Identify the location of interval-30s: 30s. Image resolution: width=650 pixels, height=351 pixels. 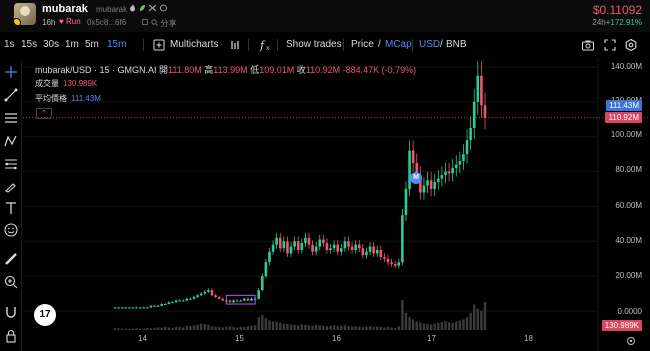
(51, 44).